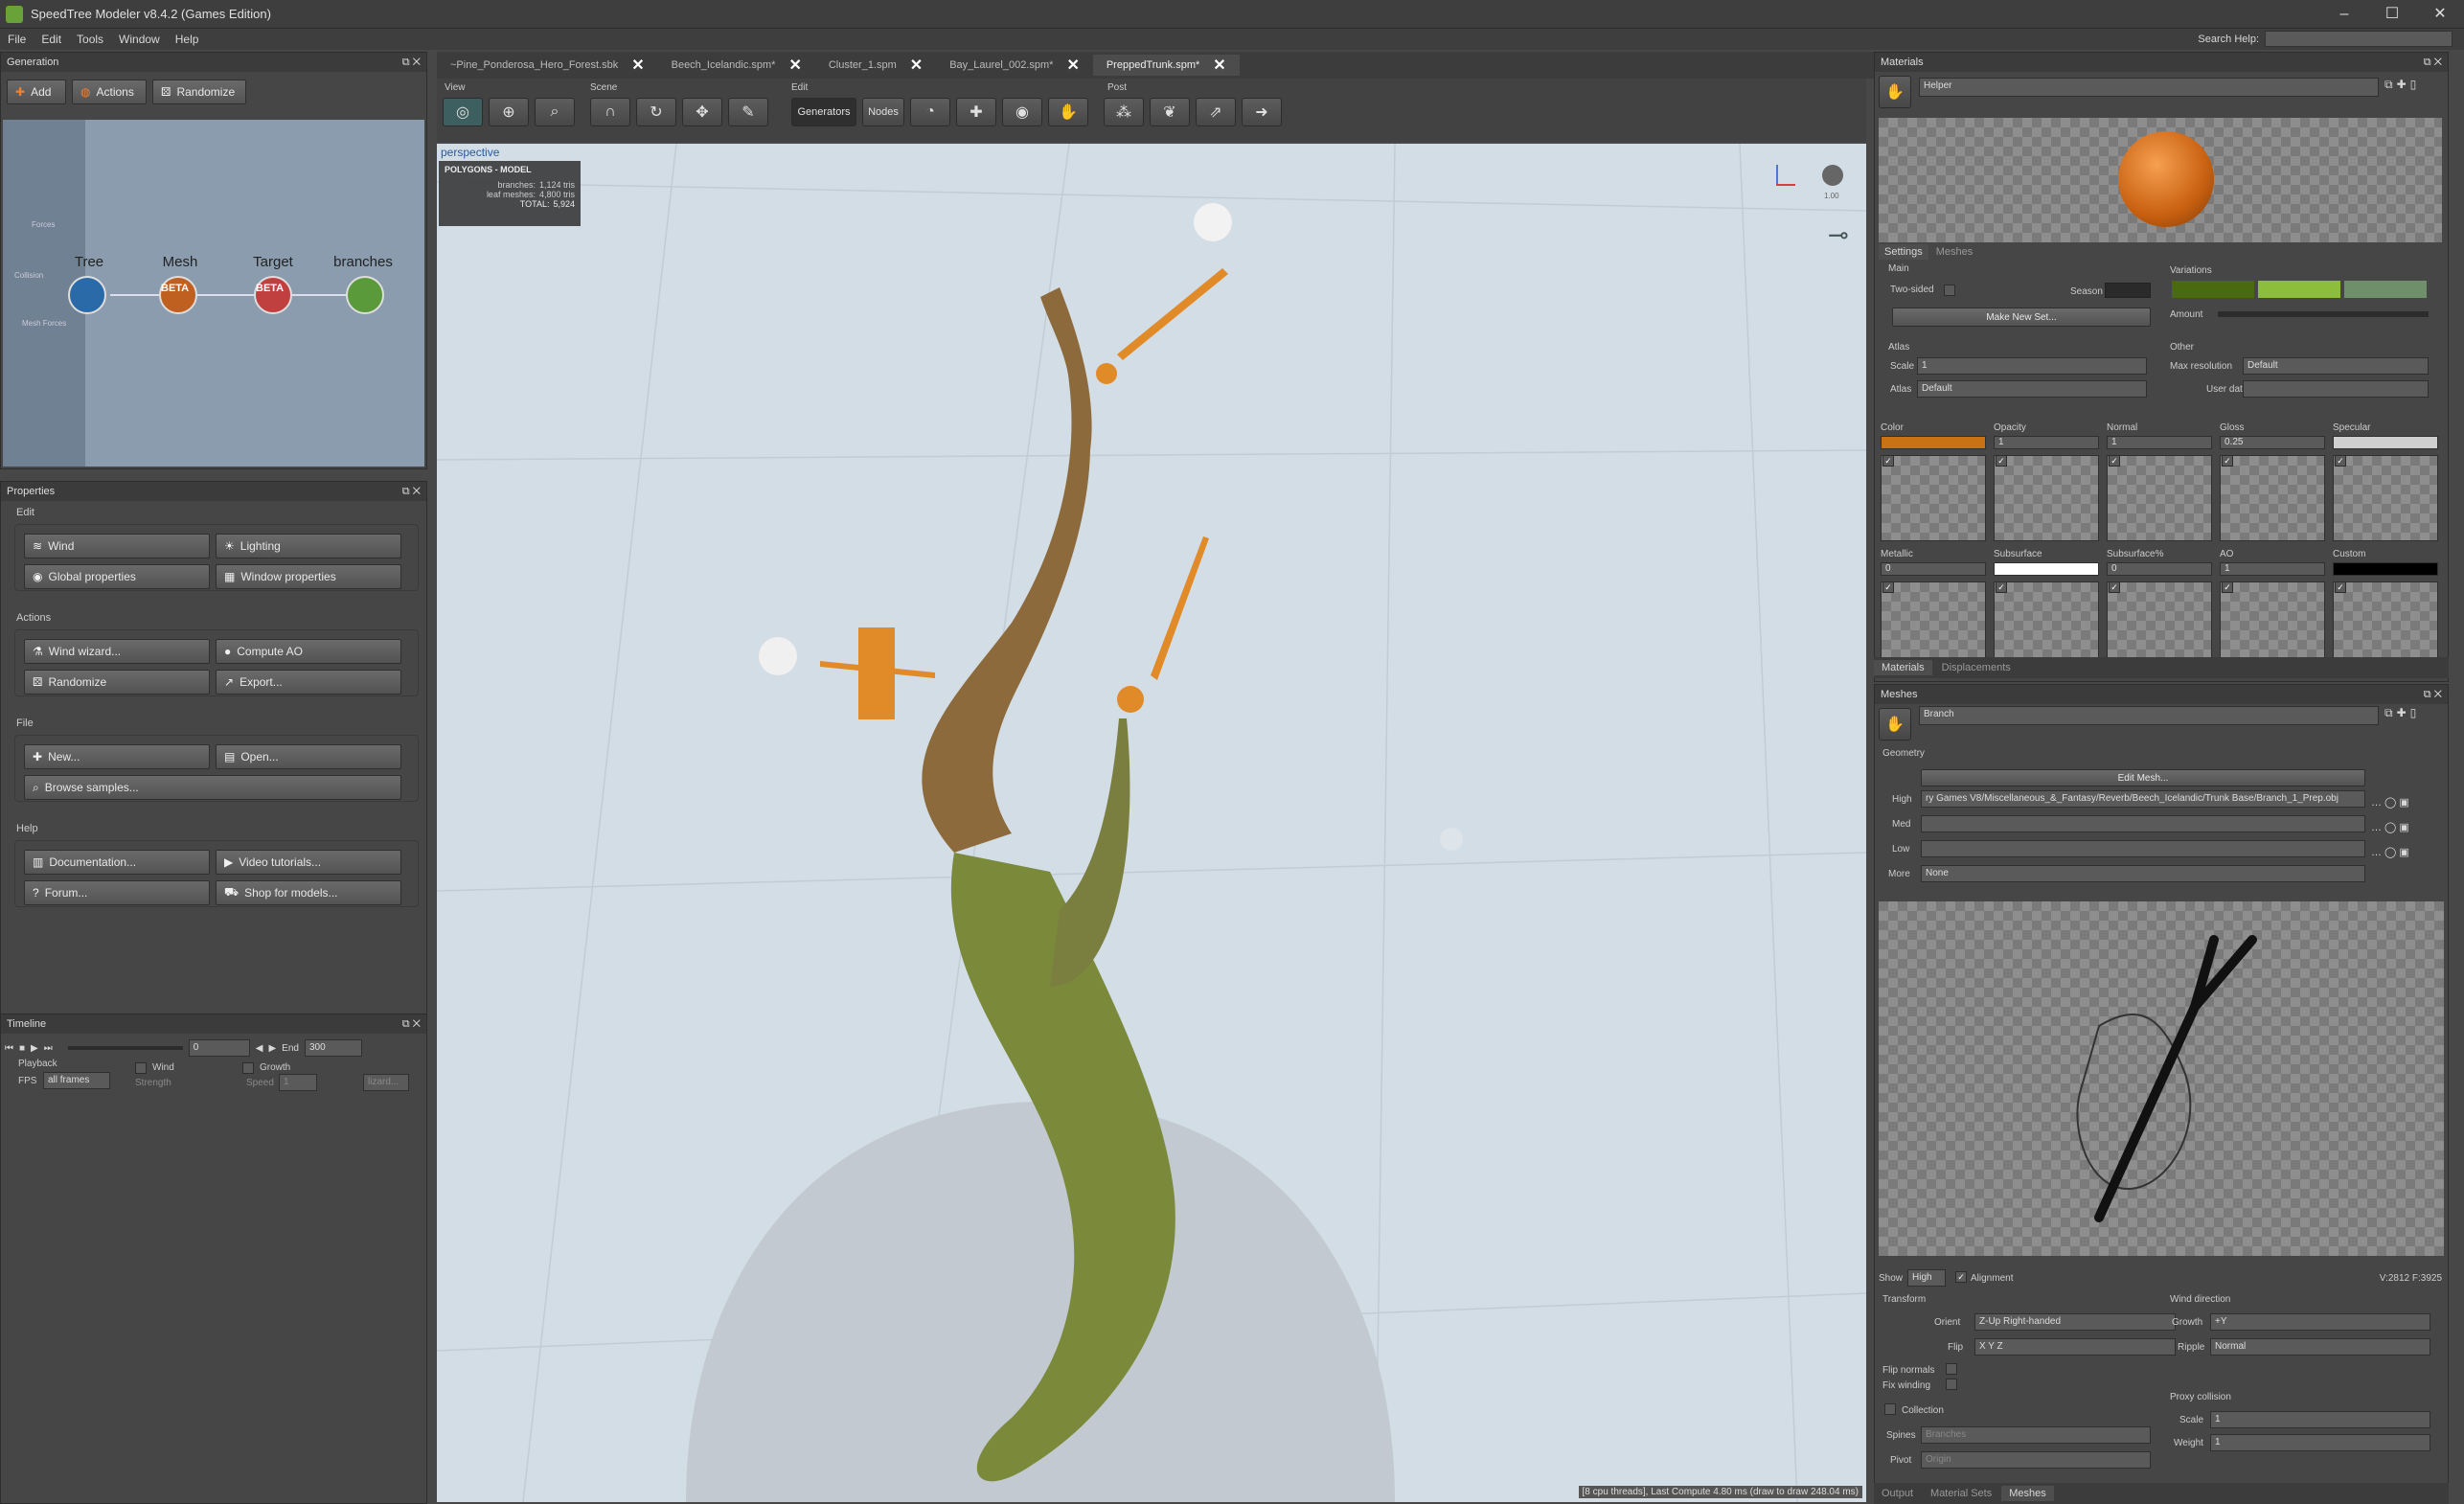 This screenshot has height=1504, width=2464. What do you see at coordinates (748, 112) in the screenshot?
I see `brush-icon: ✎` at bounding box center [748, 112].